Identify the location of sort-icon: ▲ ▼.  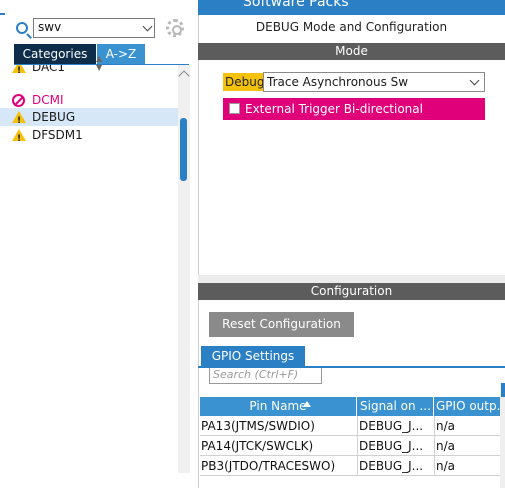
(99, 63).